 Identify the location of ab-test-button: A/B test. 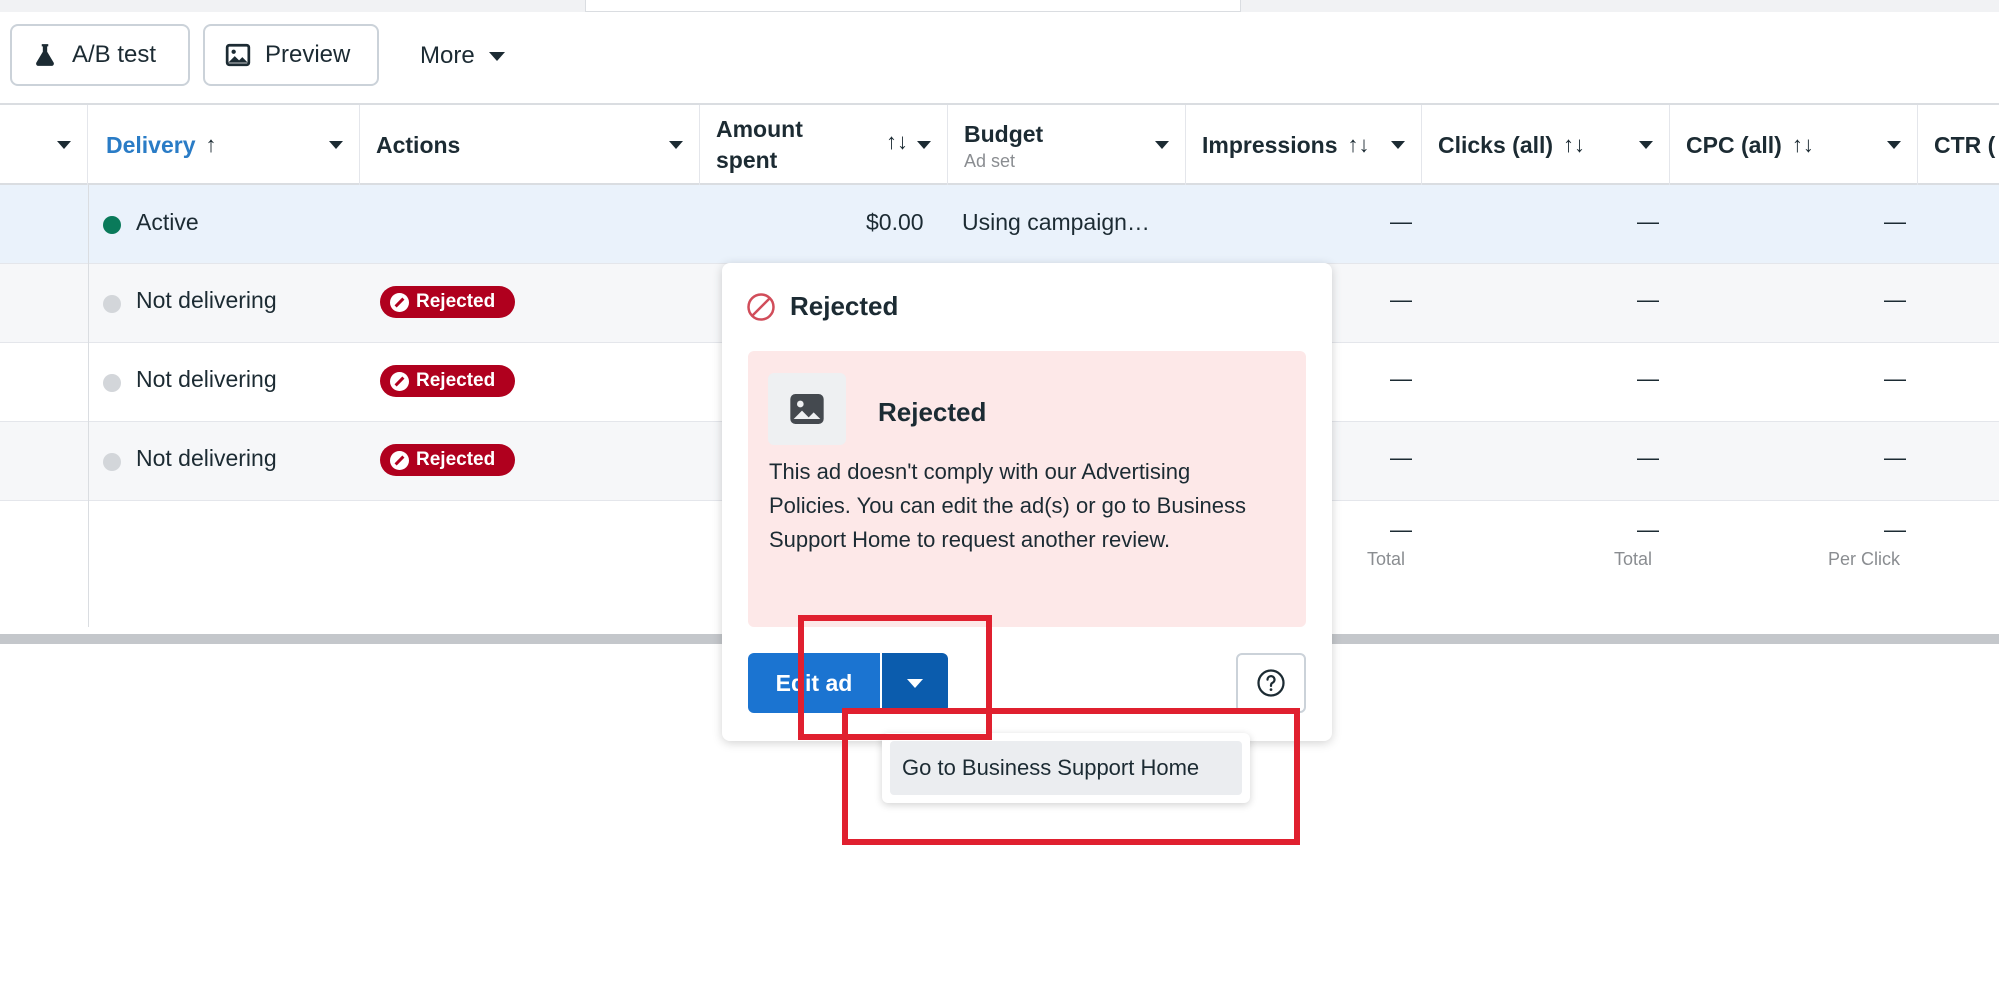
(100, 55).